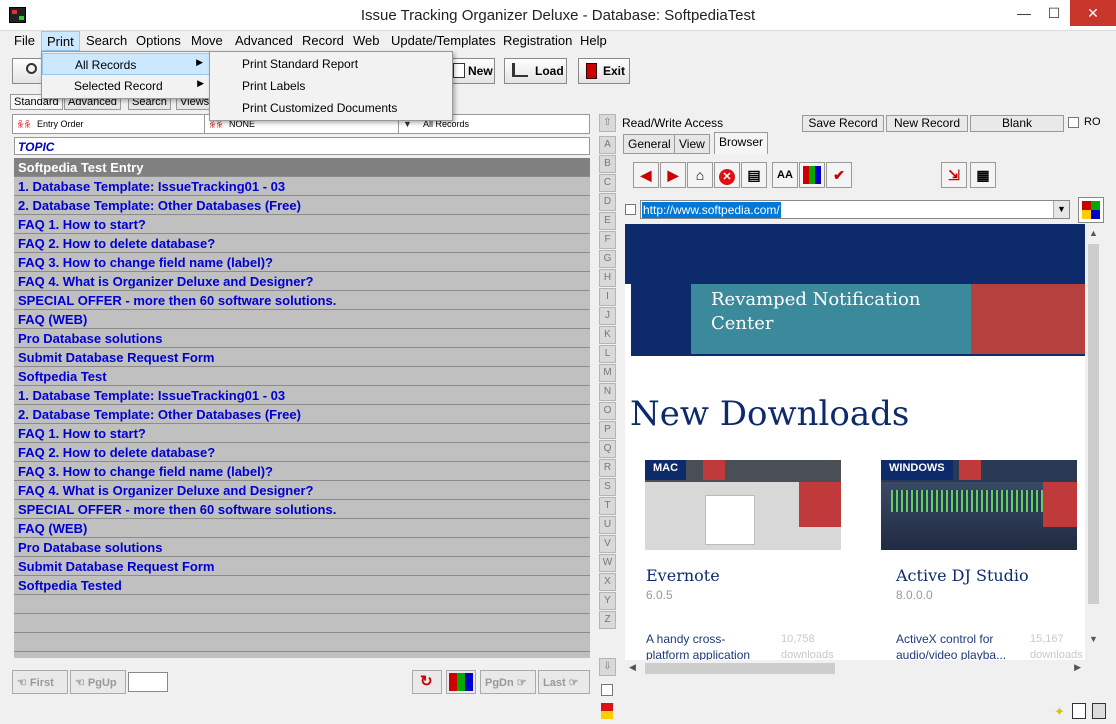  I want to click on alpha-n: N, so click(607, 392).